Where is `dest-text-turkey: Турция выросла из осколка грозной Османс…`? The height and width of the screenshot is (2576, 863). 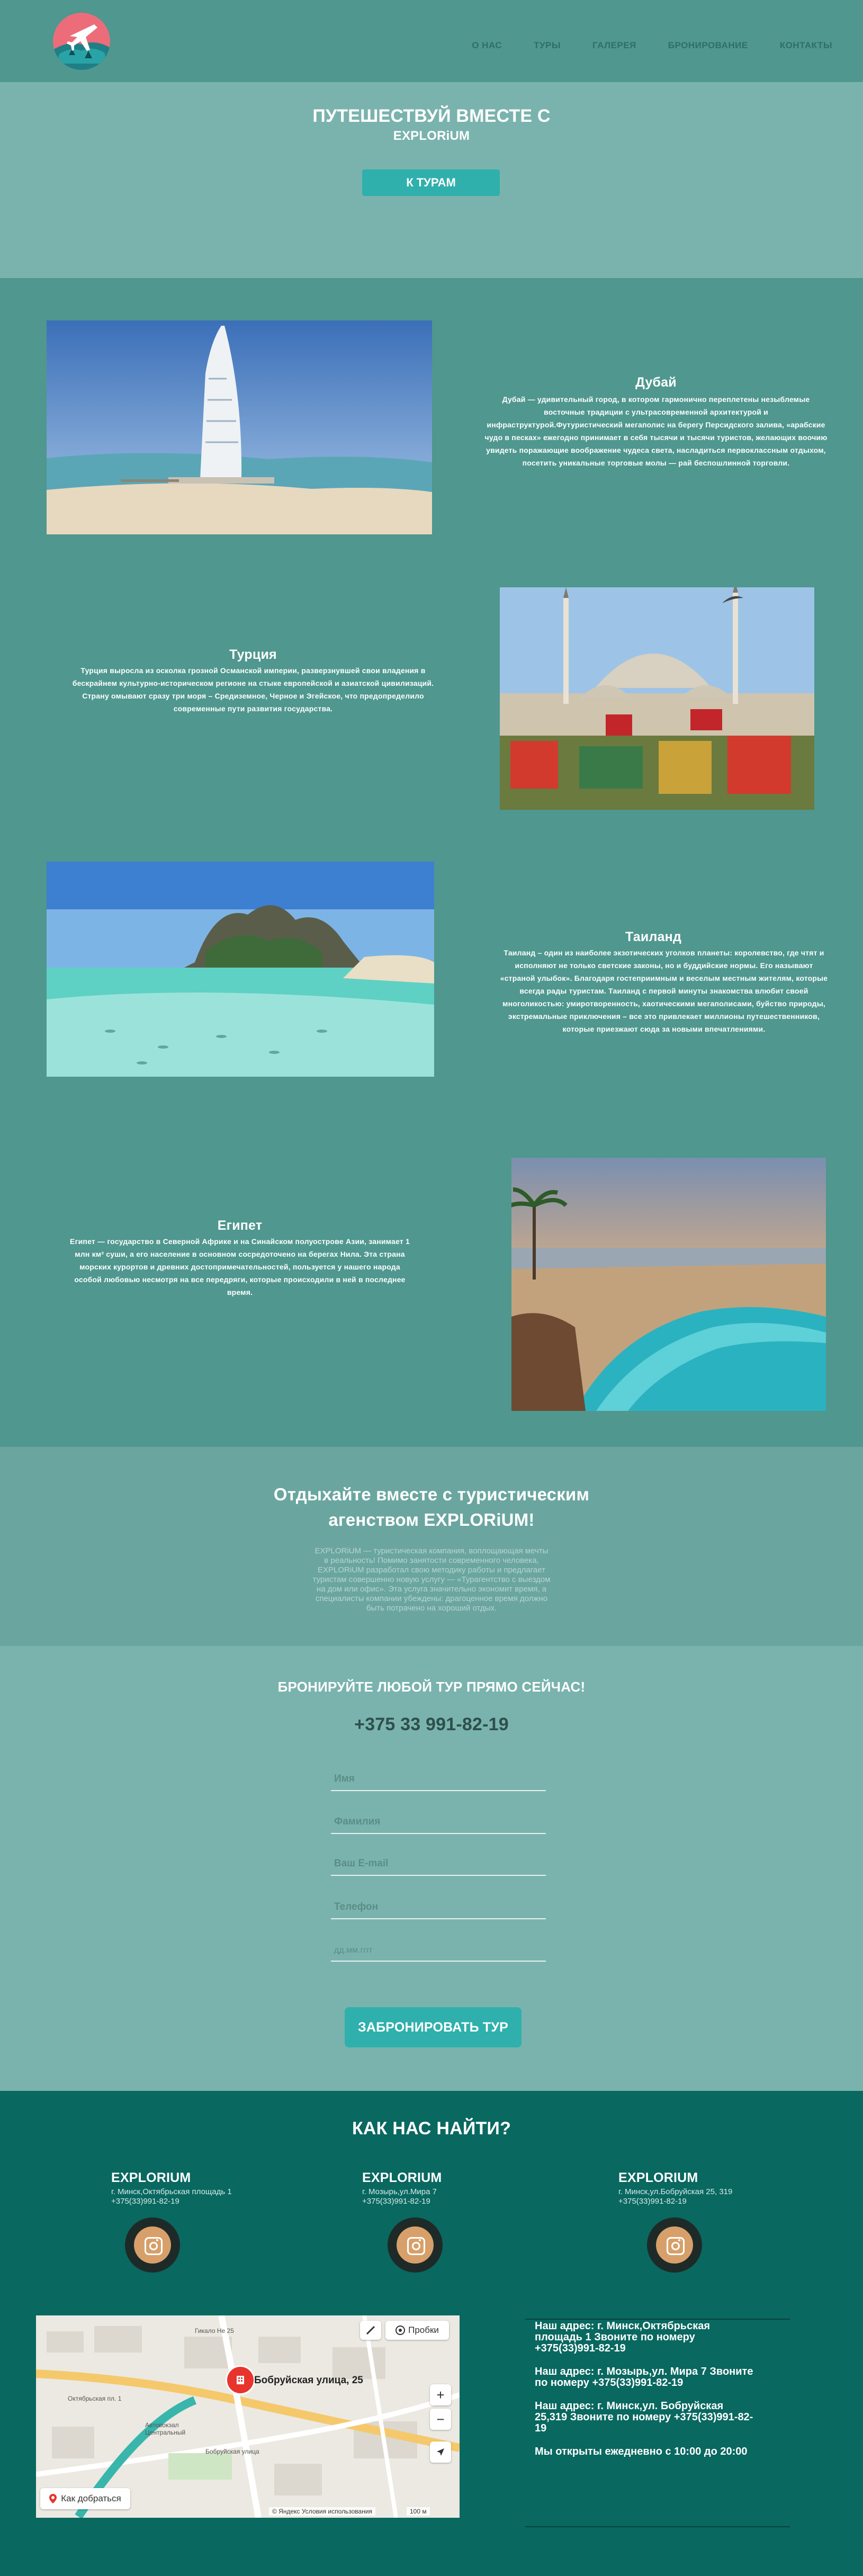
dest-text-turkey: Турция выросла из осколка грозной Османс… is located at coordinates (253, 689).